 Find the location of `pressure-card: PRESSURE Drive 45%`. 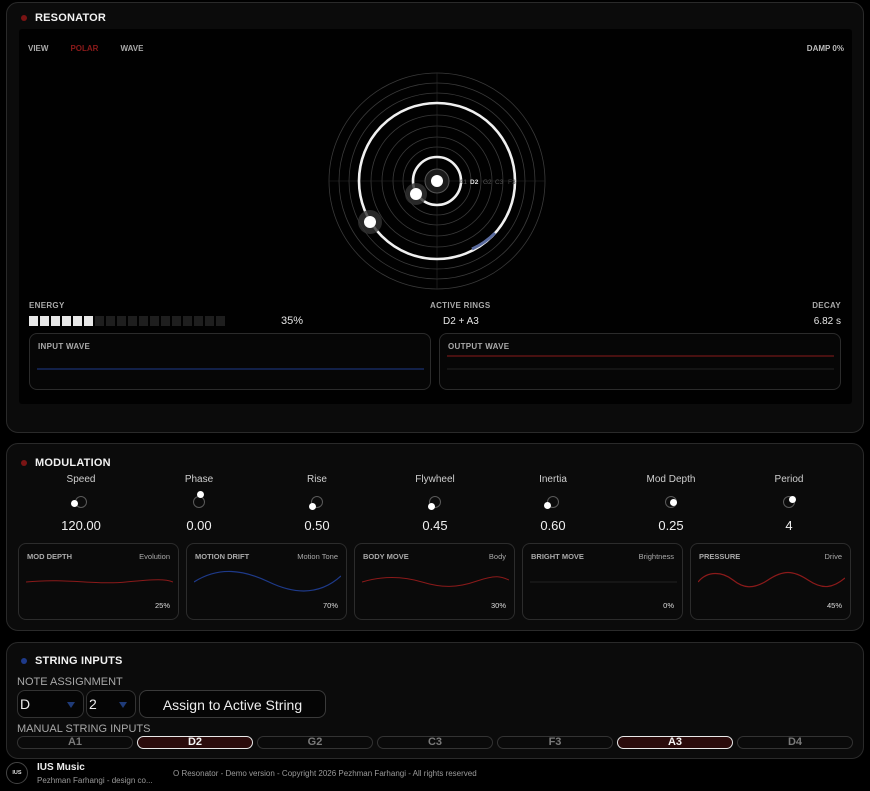

pressure-card: PRESSURE Drive 45% is located at coordinates (770, 581).